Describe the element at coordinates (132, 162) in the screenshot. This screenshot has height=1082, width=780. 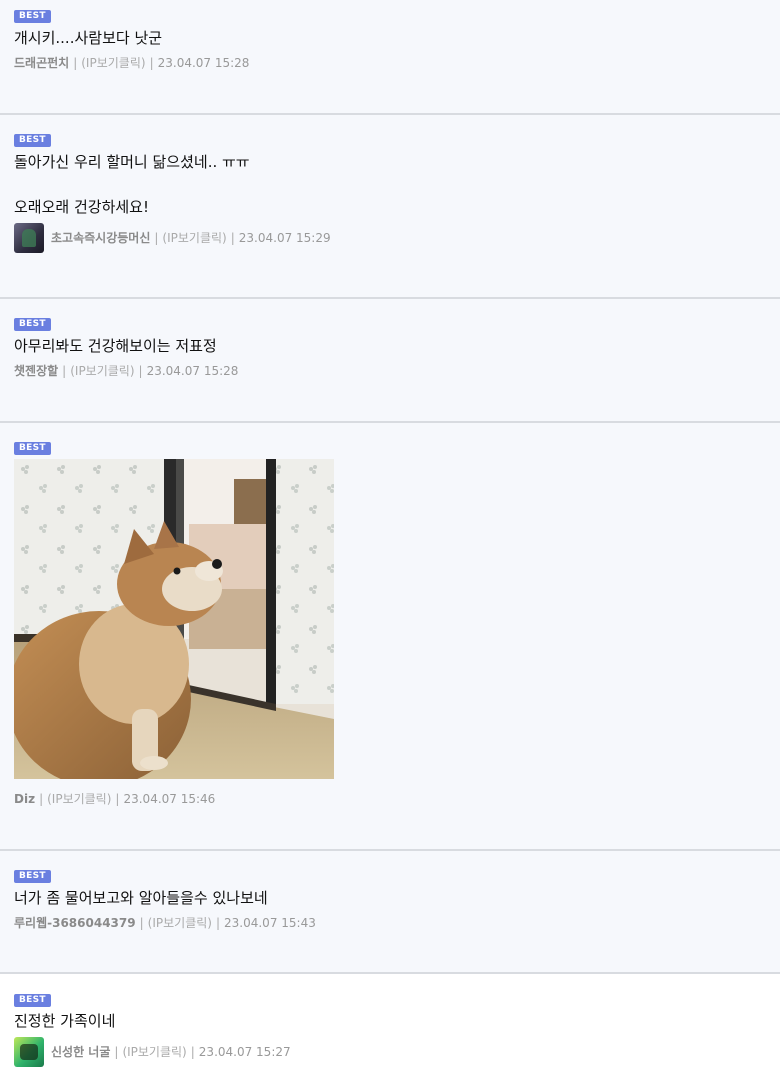
I see `comment-text: 돌아가신 우리 할머니 닮으셨네.. ㅠㅠ` at that location.